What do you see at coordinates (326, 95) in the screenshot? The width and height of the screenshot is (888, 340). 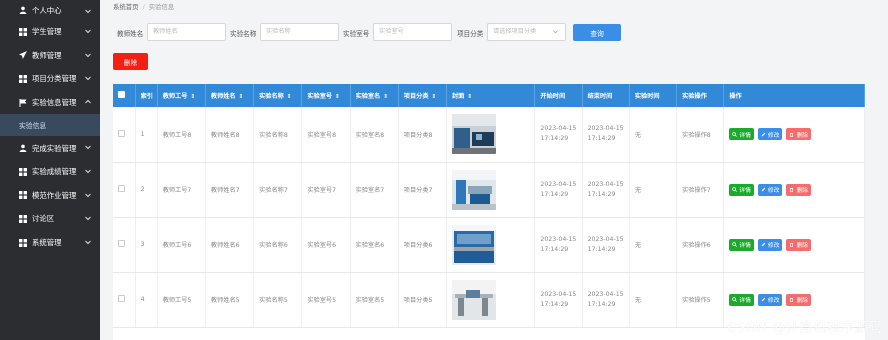 I see `header-cell: 实验室号 ⇕` at bounding box center [326, 95].